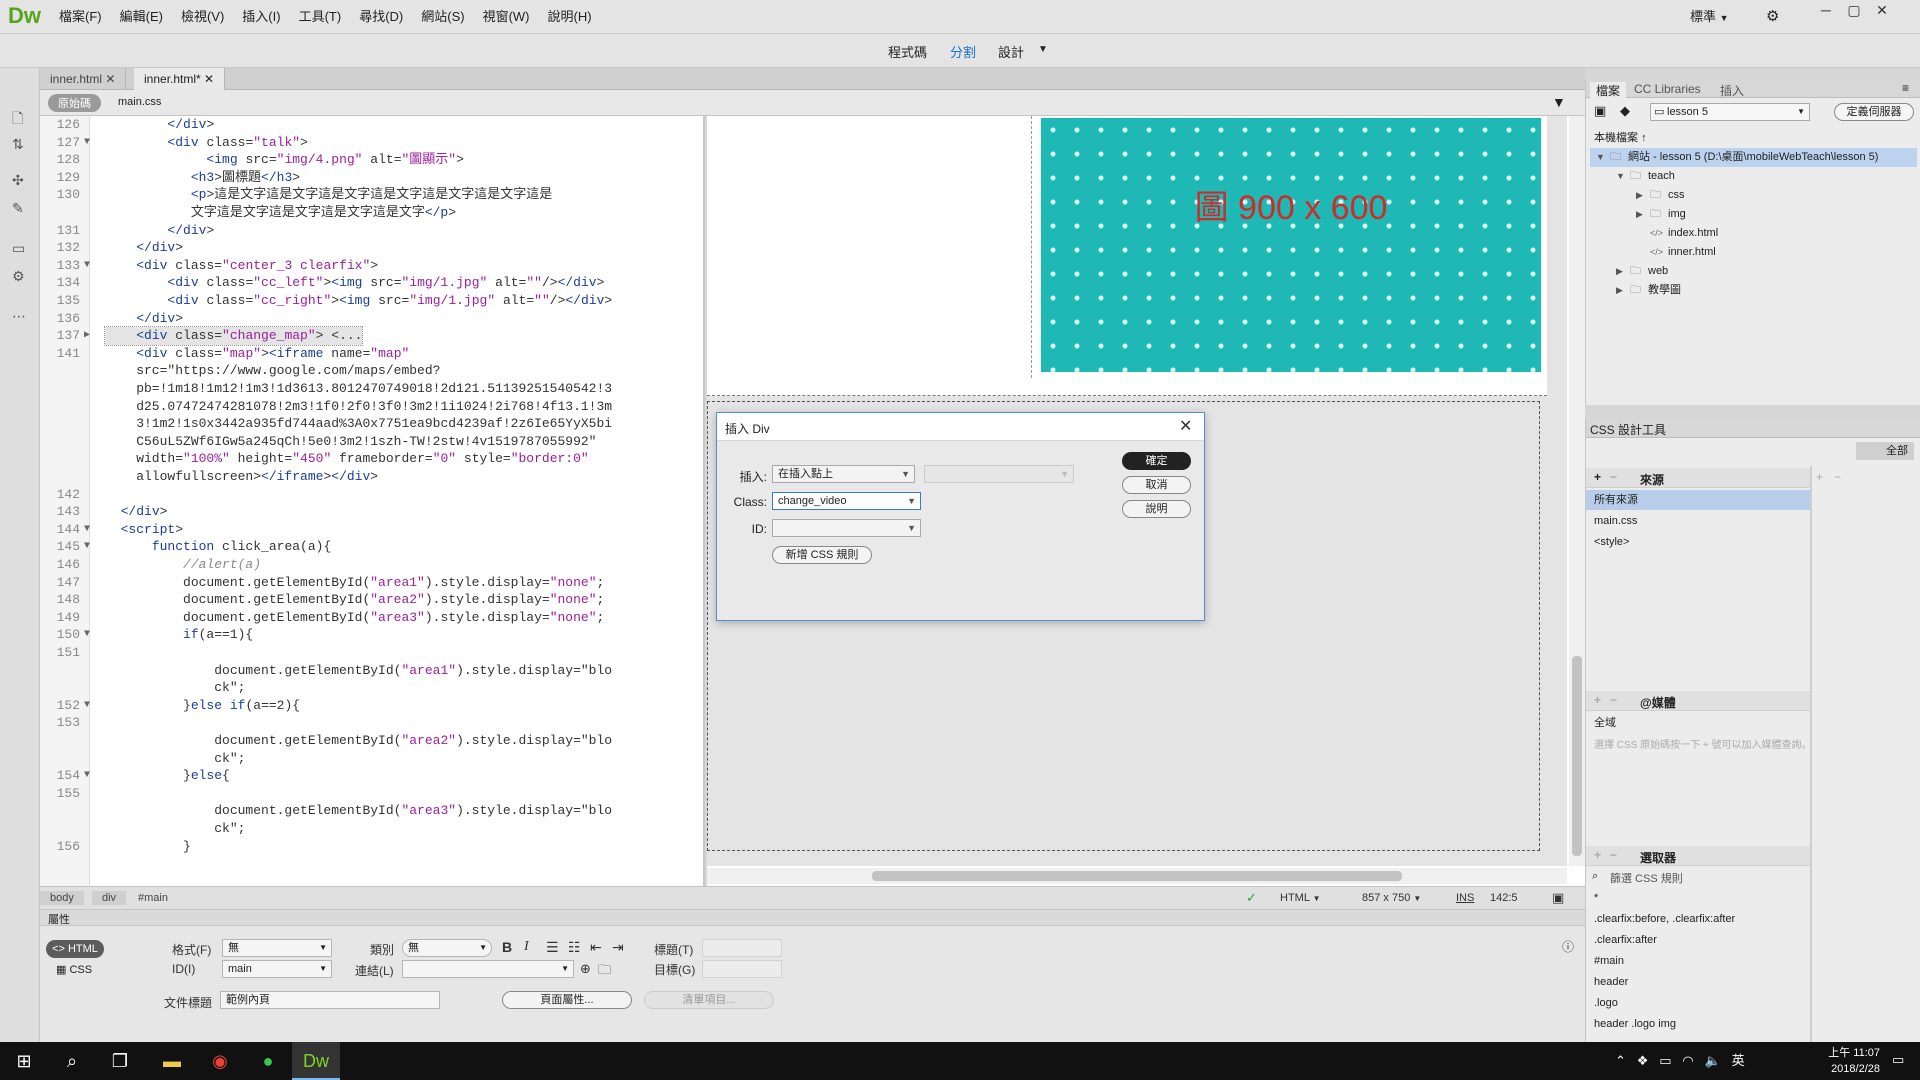  I want to click on code-line: 144 ▼ <script>, so click(370, 530).